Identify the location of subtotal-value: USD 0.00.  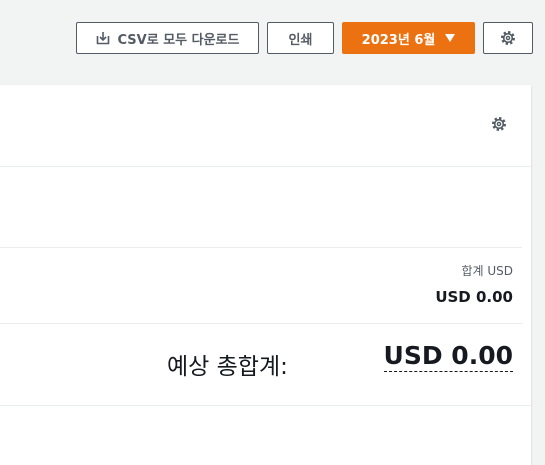
(474, 297).